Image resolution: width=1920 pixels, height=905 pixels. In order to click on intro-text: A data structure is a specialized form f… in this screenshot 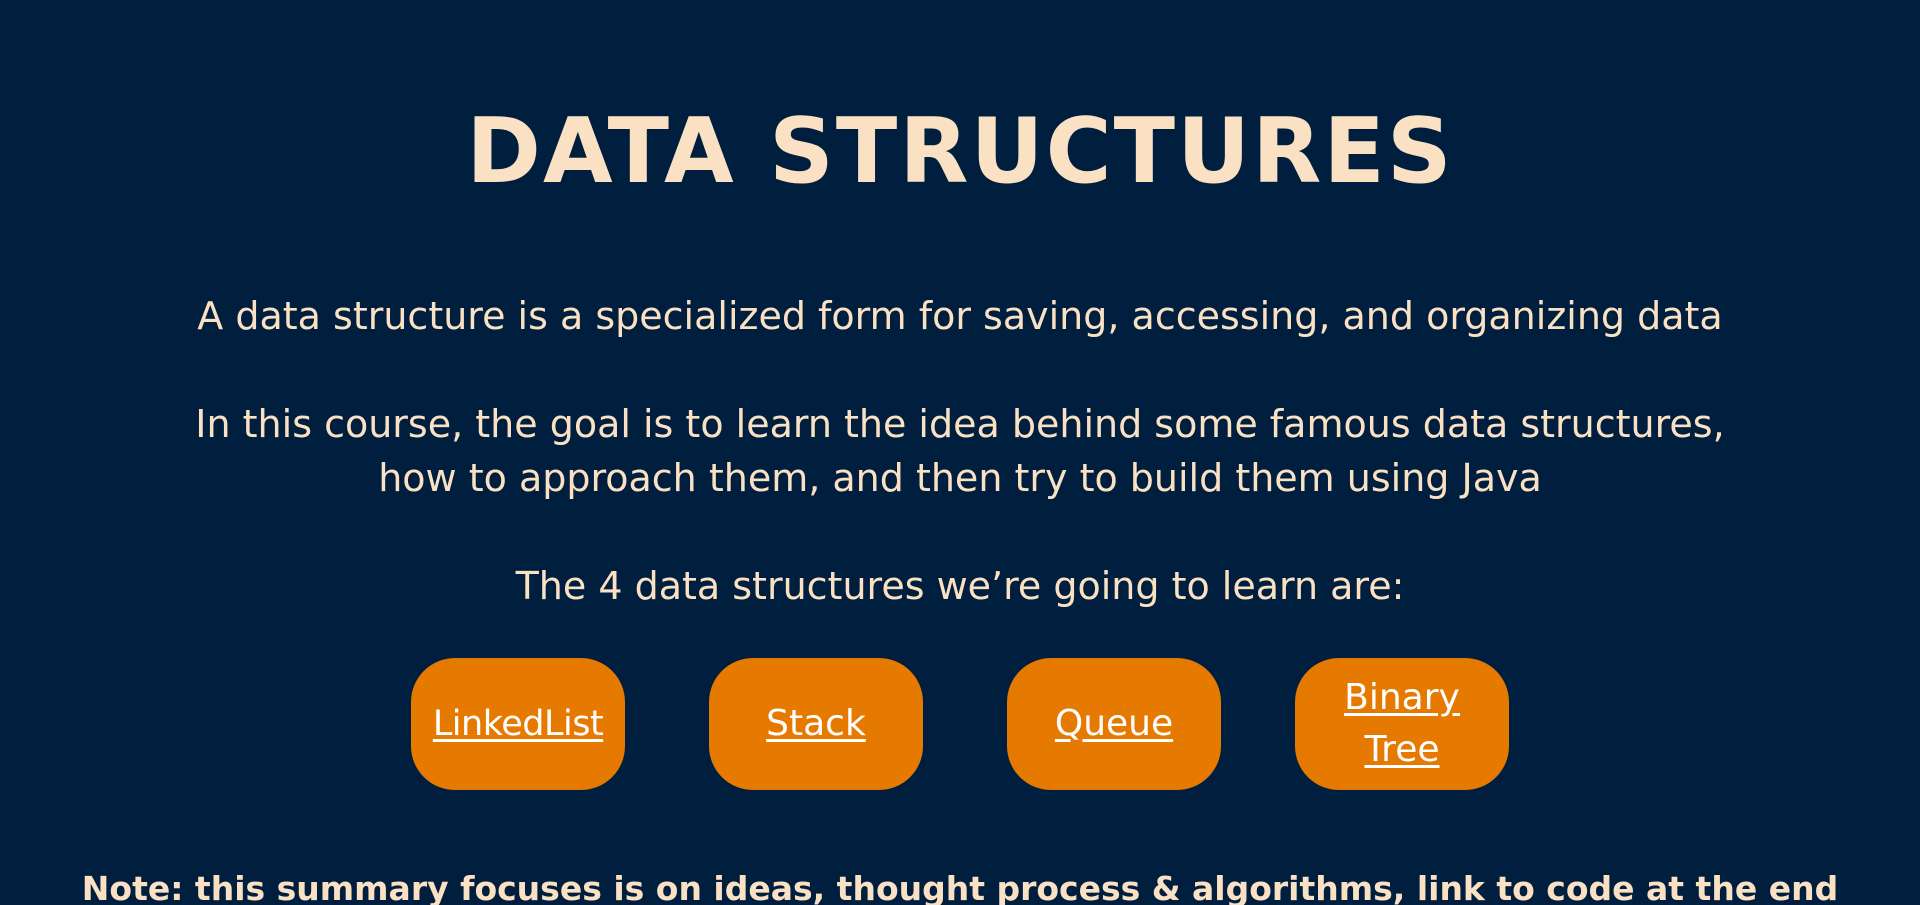, I will do `click(960, 316)`.